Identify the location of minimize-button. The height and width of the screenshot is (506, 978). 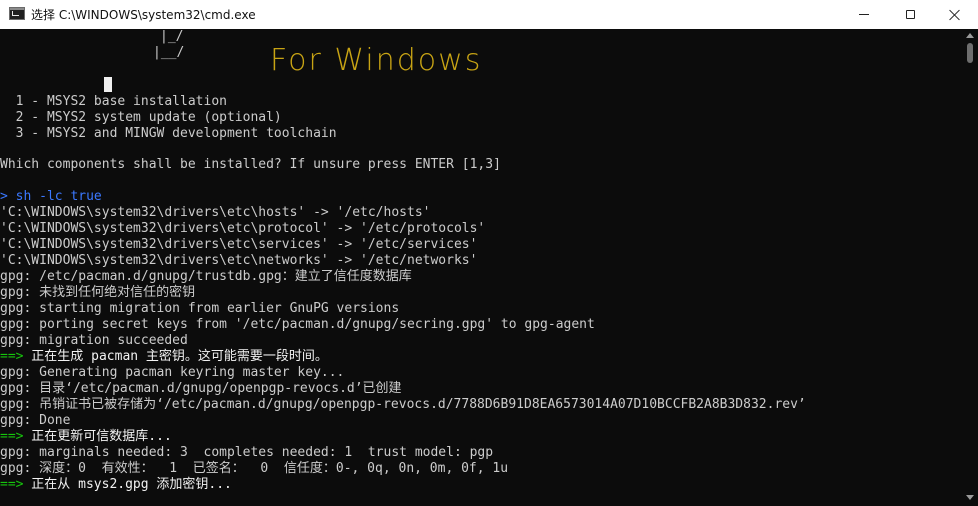
(864, 14).